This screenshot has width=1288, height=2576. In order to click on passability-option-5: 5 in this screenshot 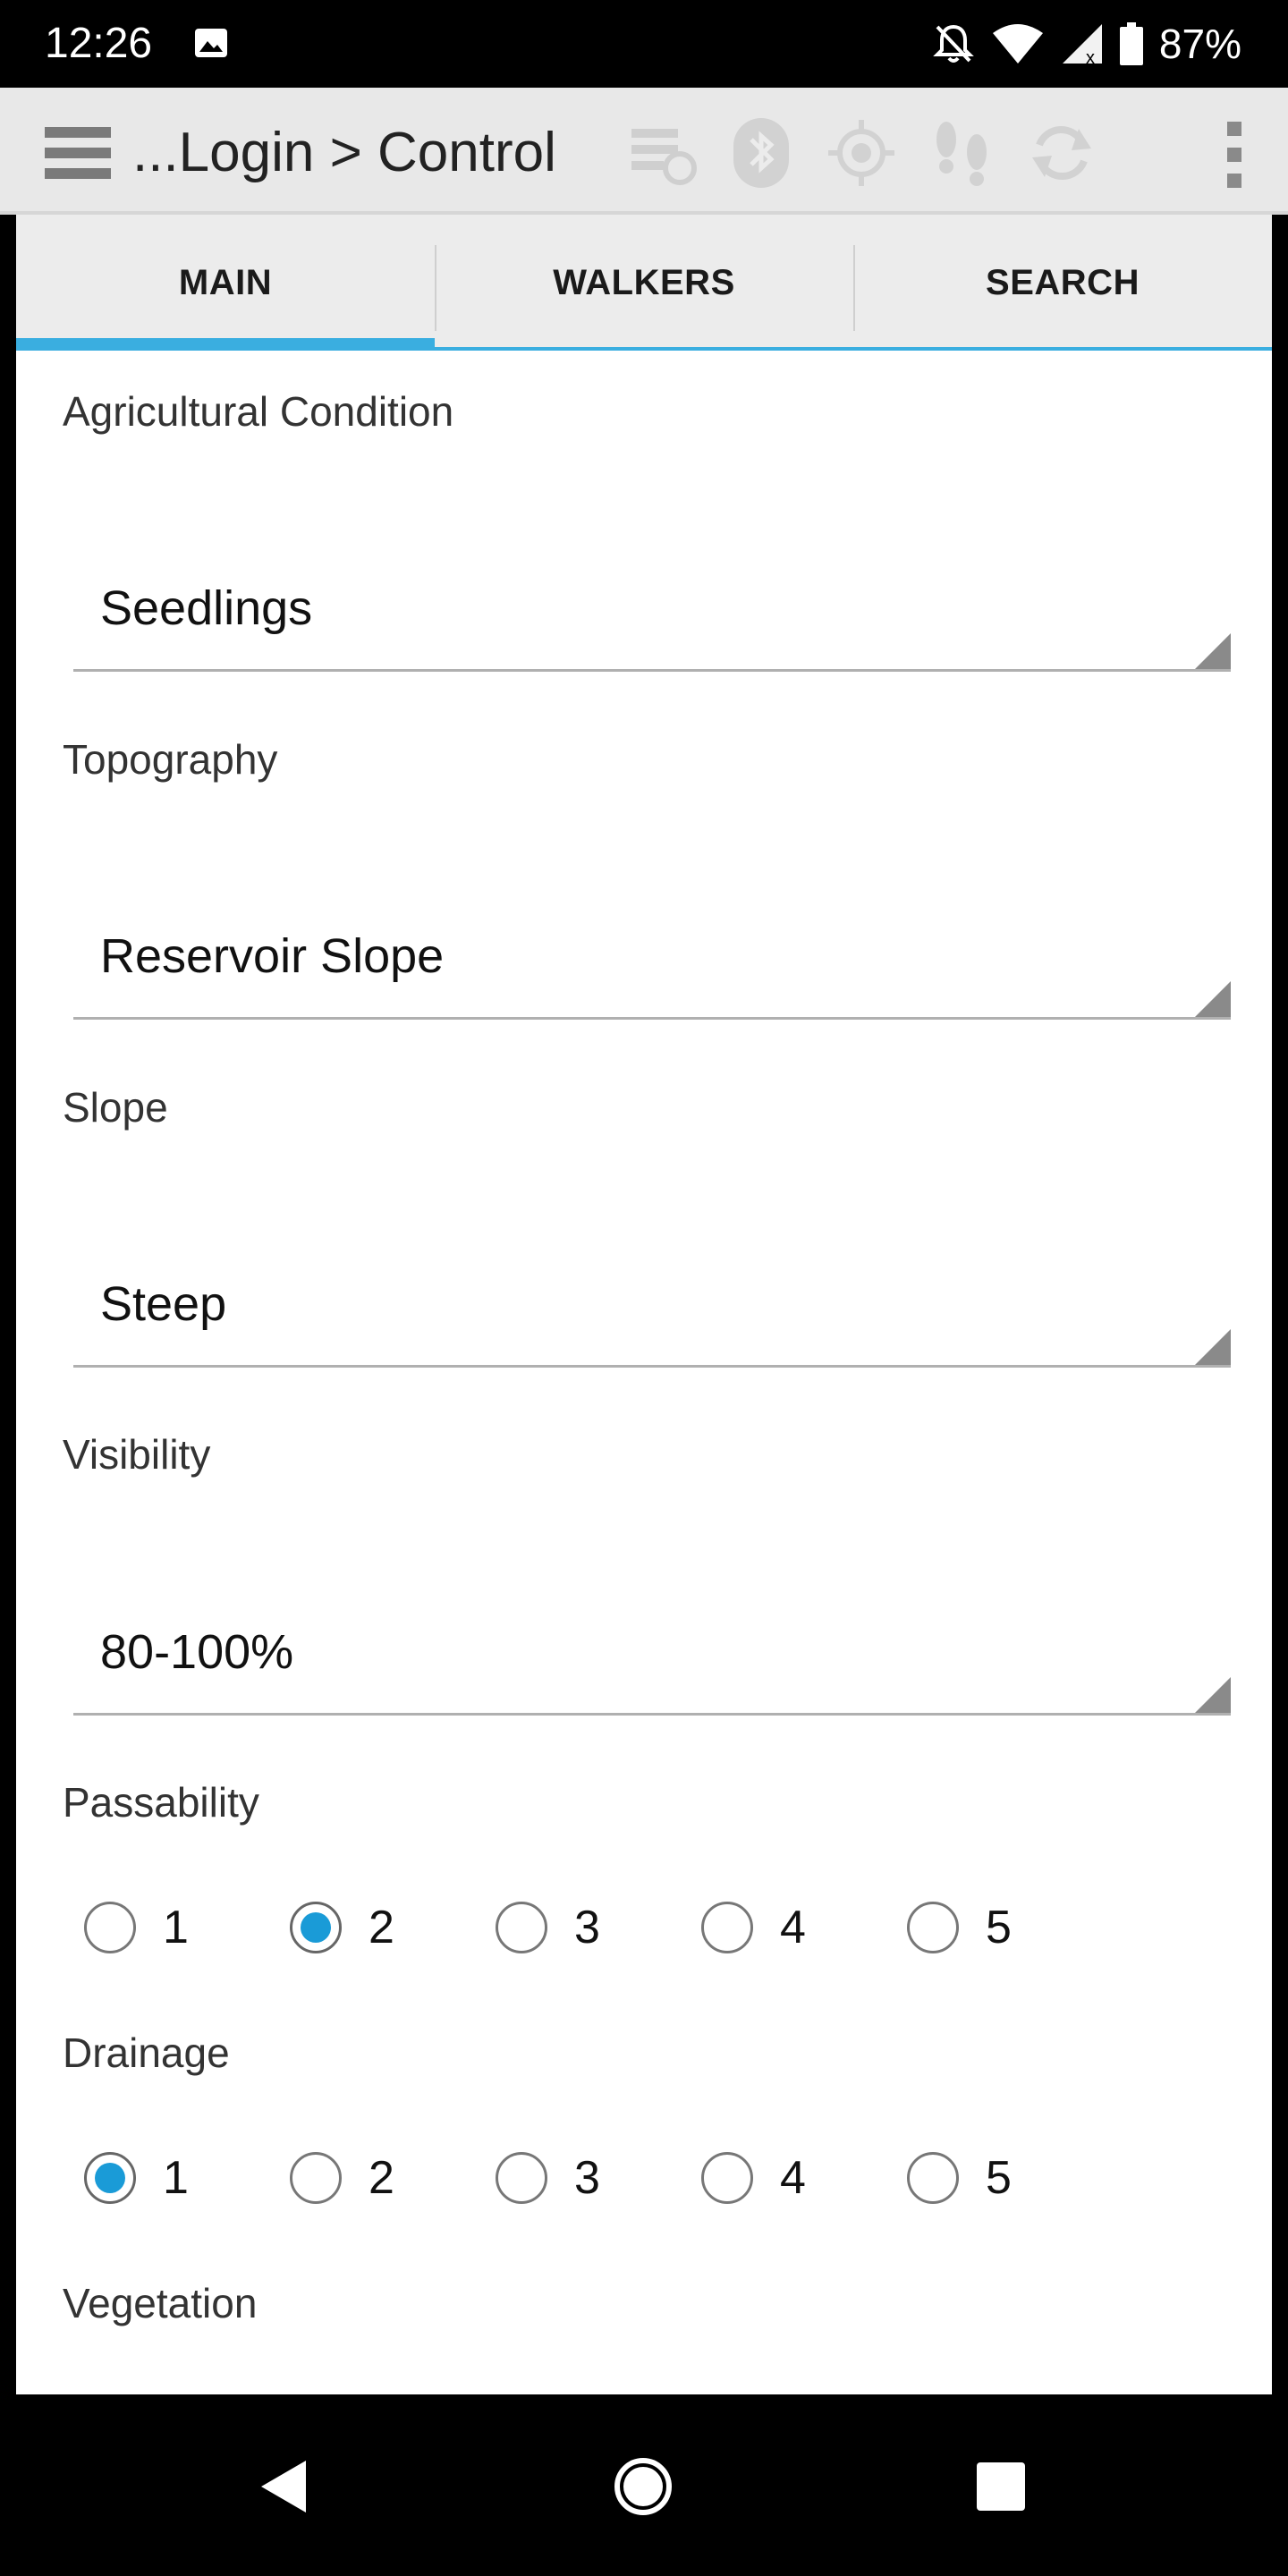, I will do `click(959, 1927)`.